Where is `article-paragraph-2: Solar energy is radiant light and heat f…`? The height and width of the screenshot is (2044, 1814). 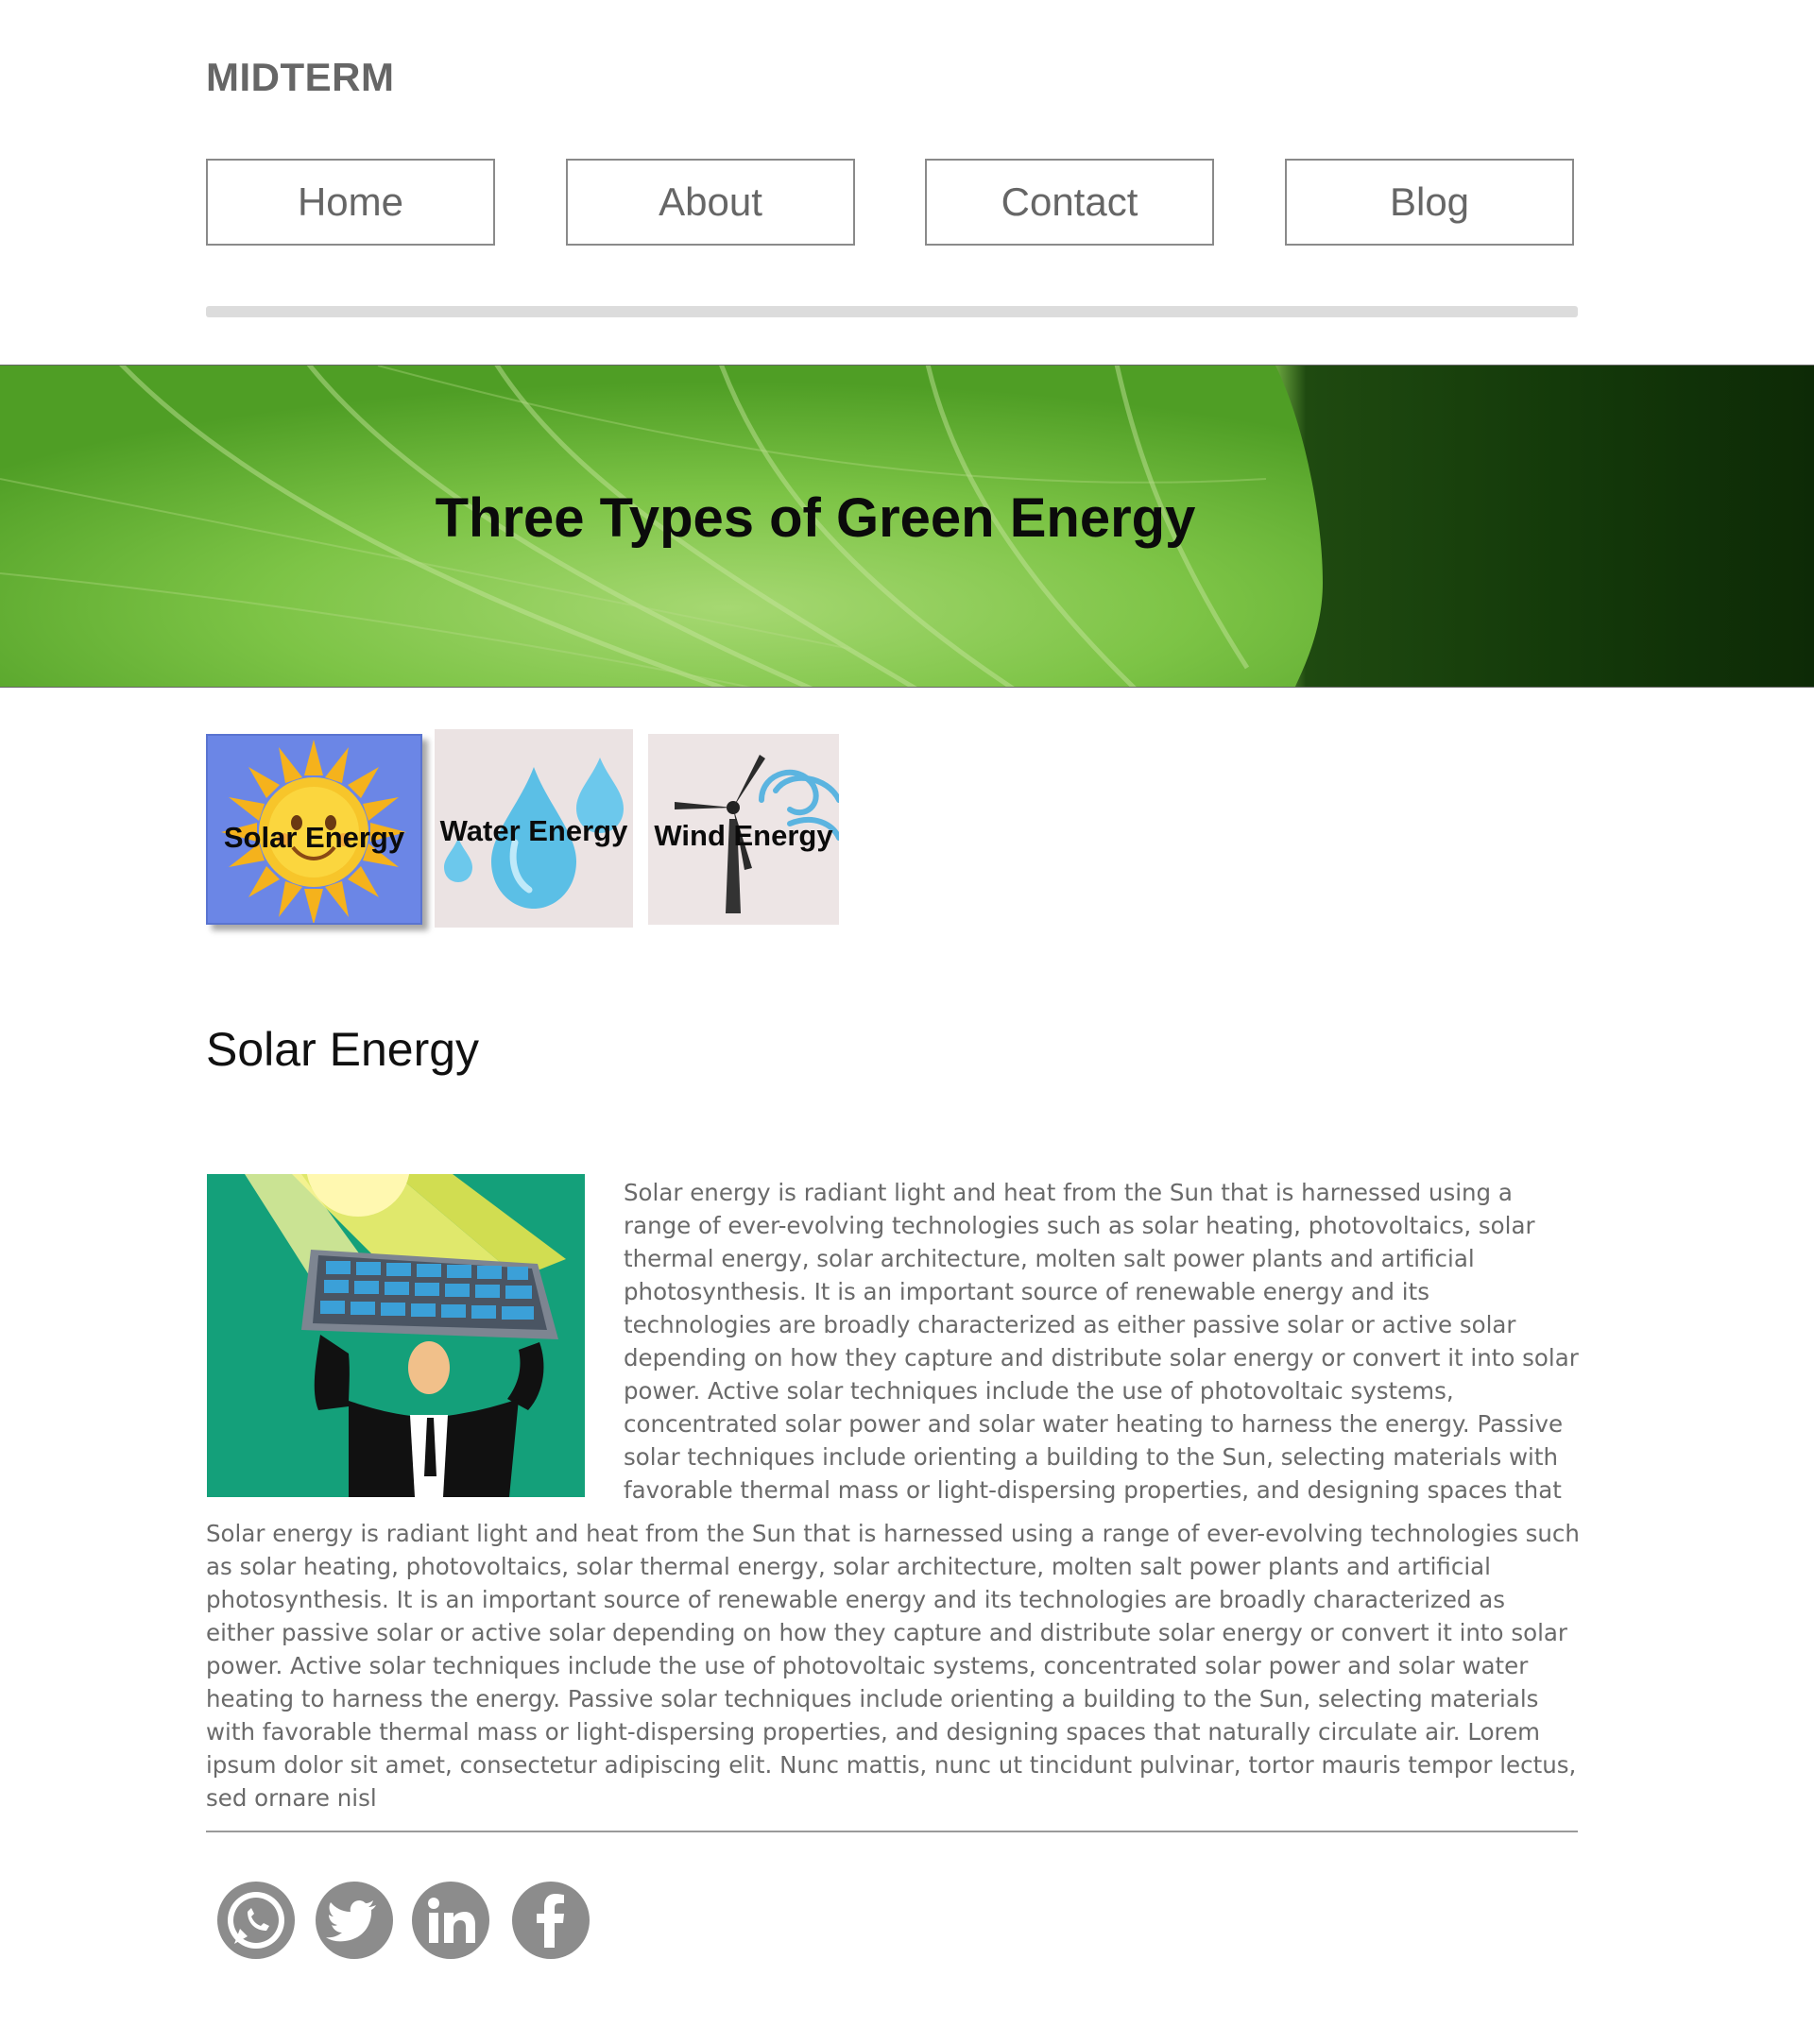 article-paragraph-2: Solar energy is radiant light and heat f… is located at coordinates (893, 1666).